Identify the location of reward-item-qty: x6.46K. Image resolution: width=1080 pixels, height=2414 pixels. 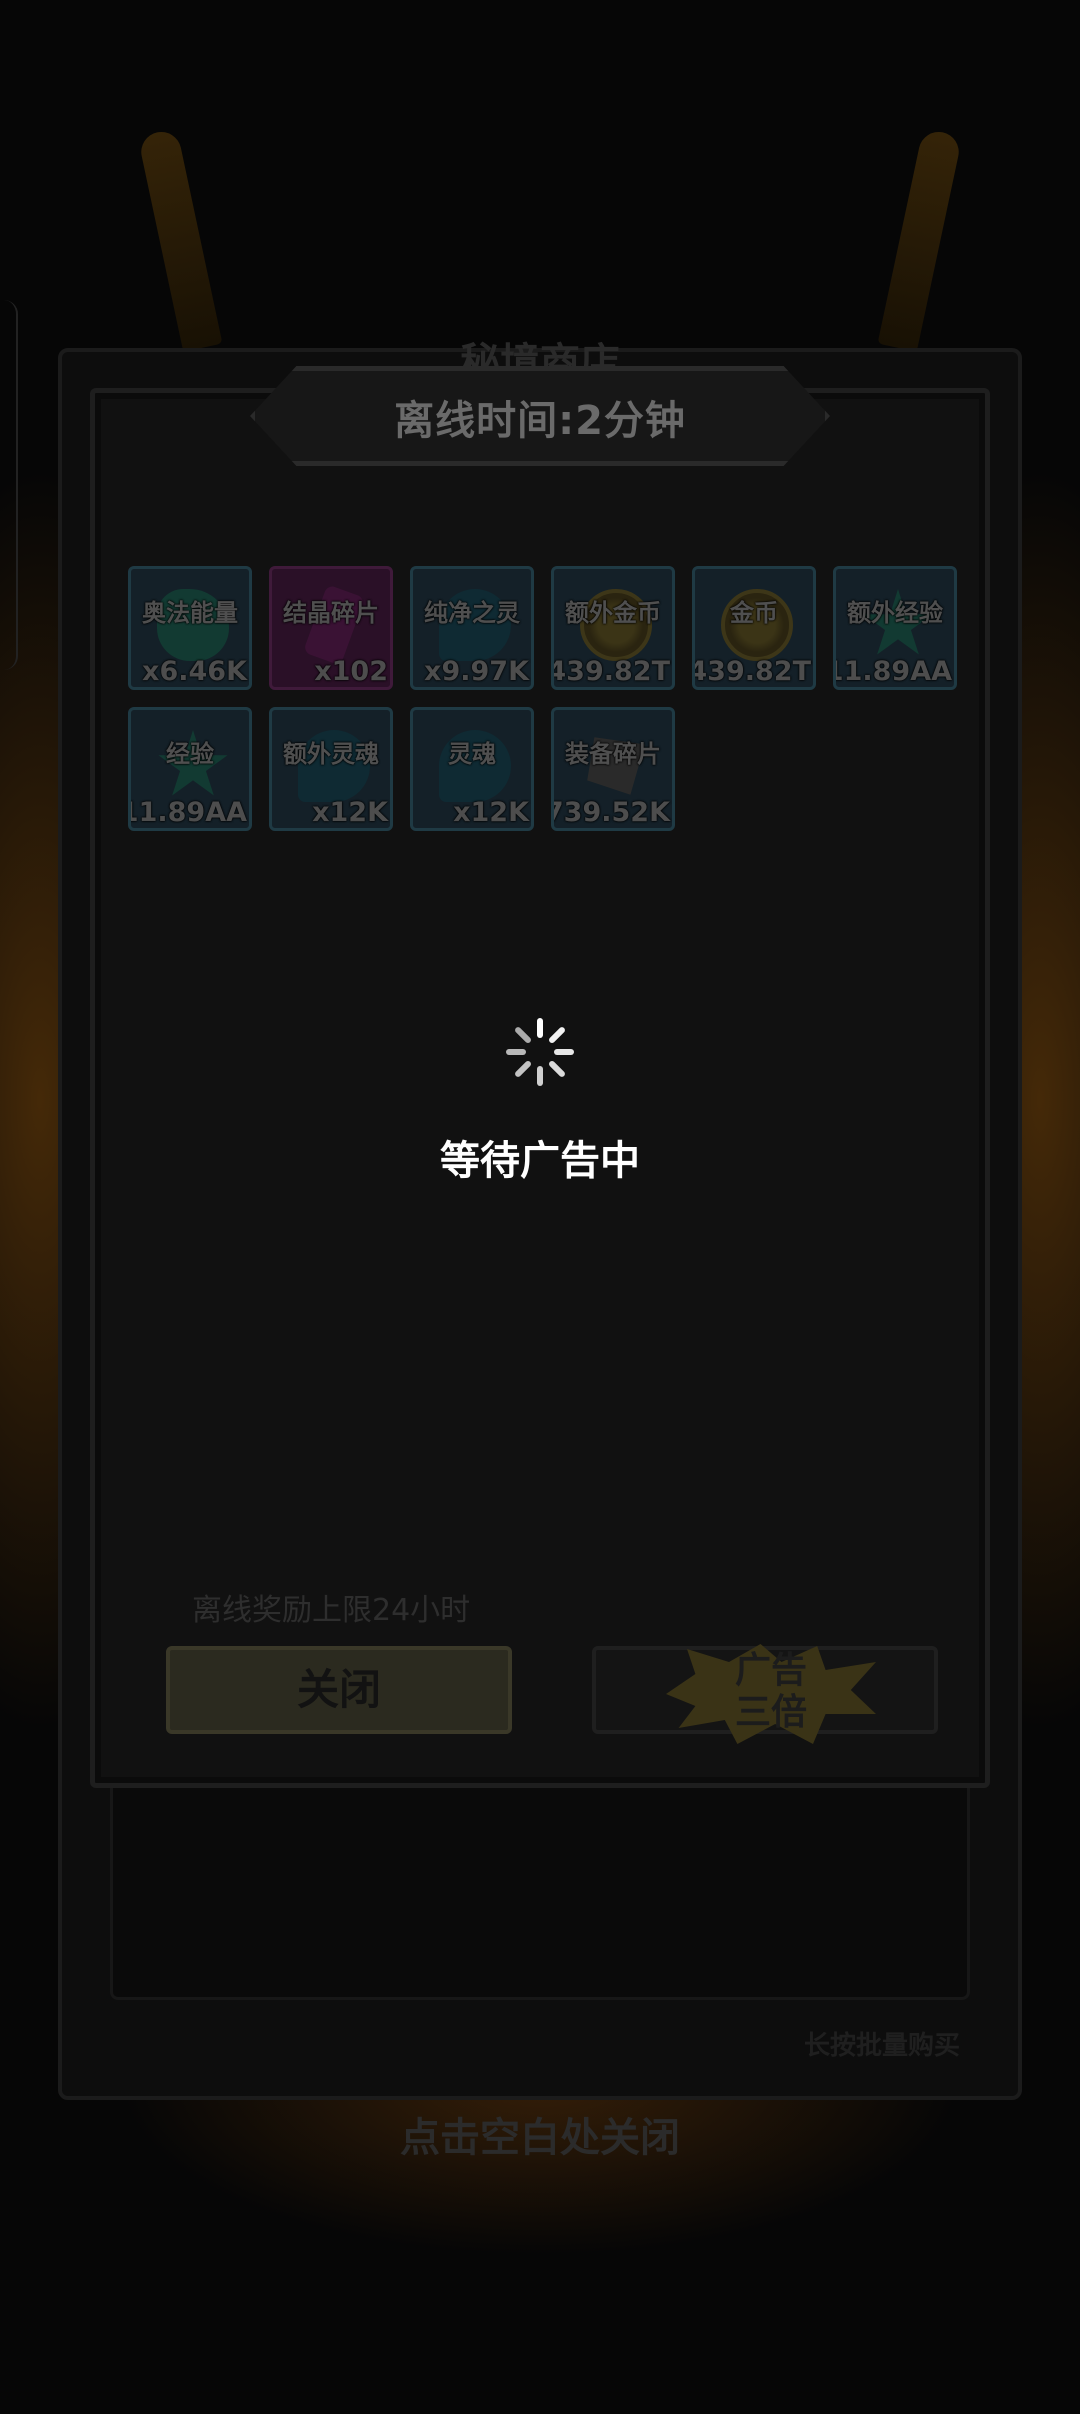
(194, 671).